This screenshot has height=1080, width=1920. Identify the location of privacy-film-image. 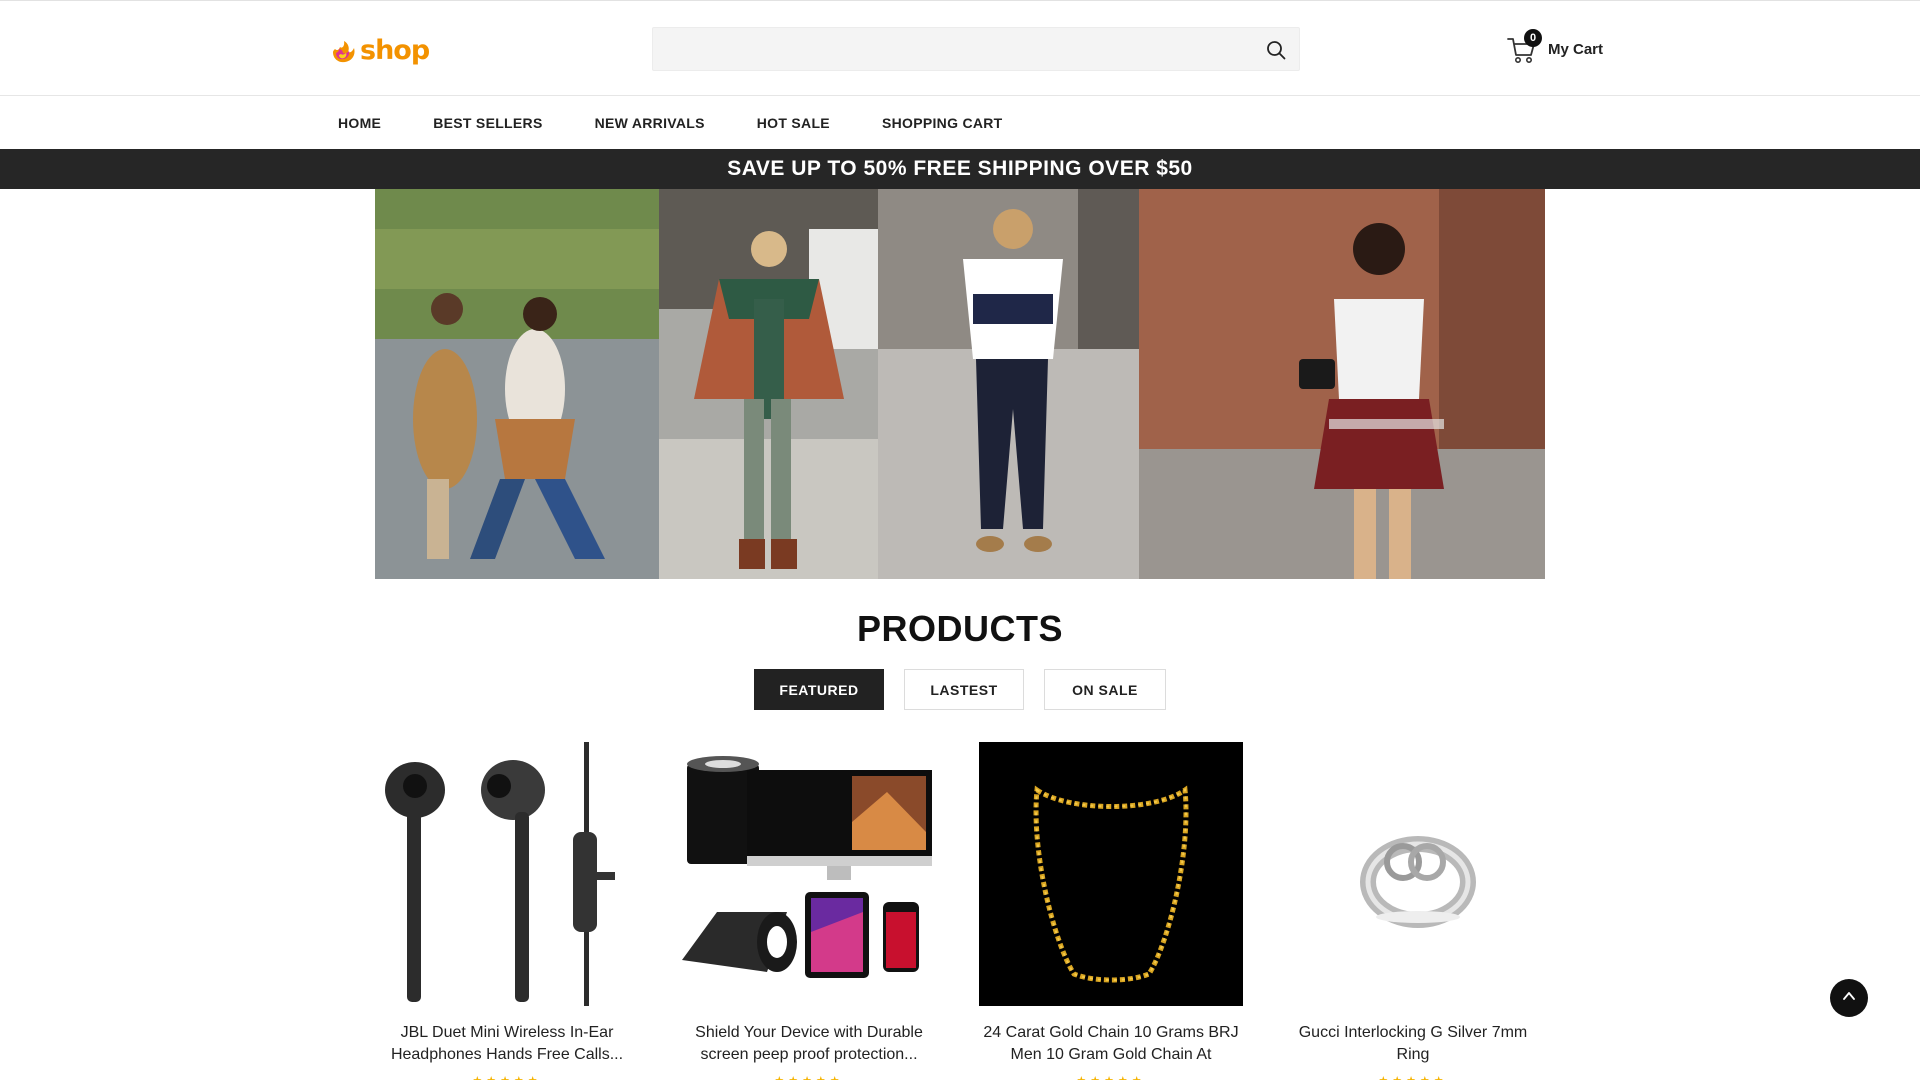
(809, 874).